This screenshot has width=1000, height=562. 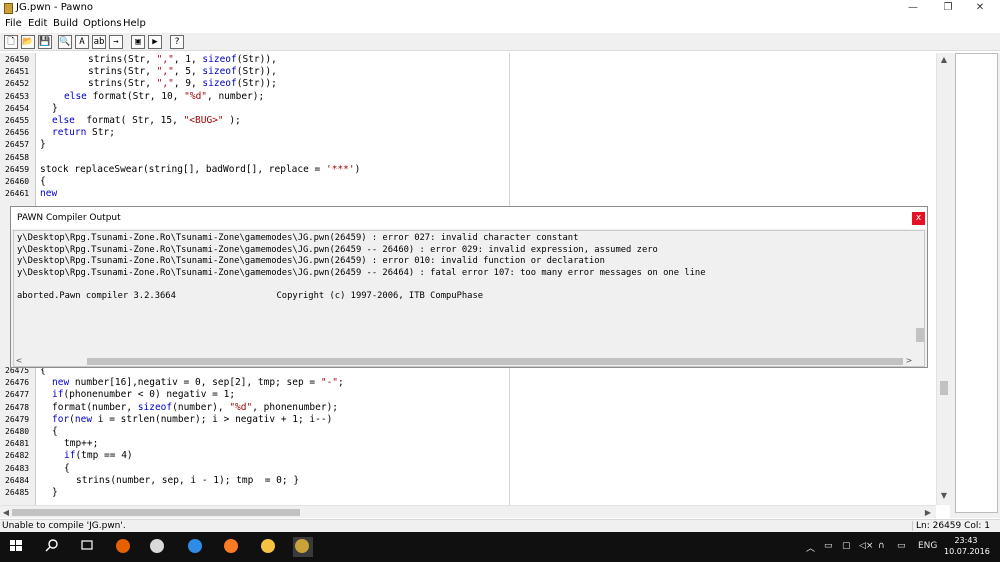 I want to click on keyboard-icon: ▭, so click(x=901, y=546).